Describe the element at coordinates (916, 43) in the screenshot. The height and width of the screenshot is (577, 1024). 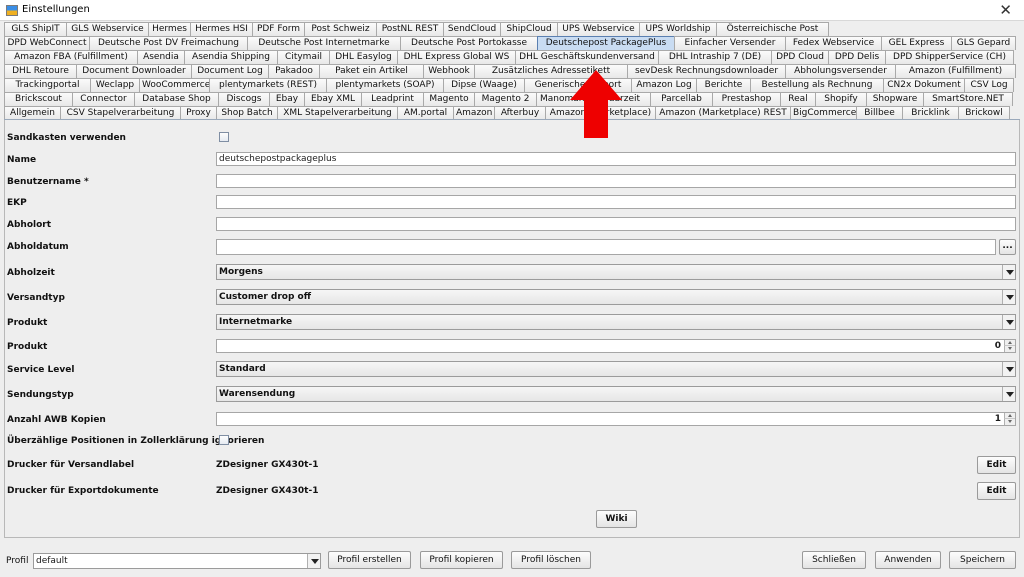
I see `tab-gel-express: GEL Express` at that location.